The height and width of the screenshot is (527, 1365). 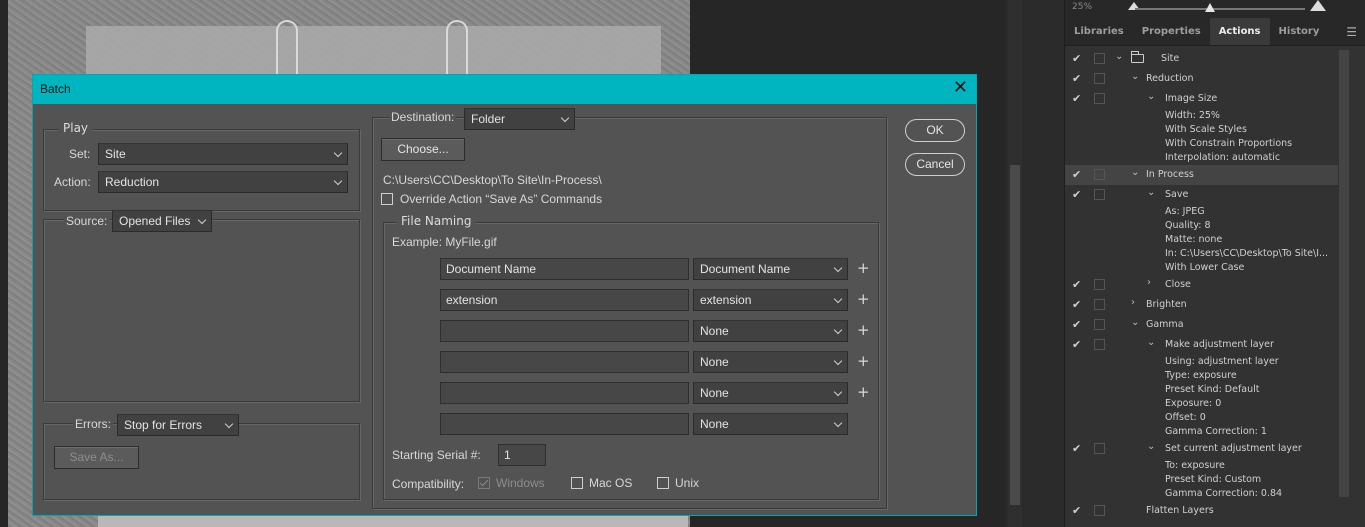 I want to click on action-row: ✔ ⌄ Image Size, so click(x=1215, y=99).